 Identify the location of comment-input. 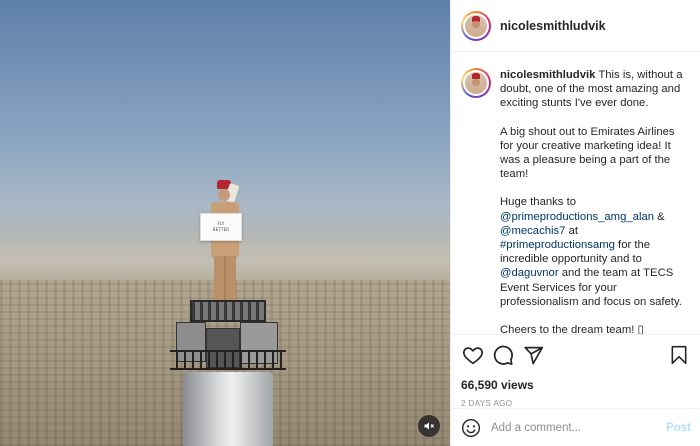
(579, 427).